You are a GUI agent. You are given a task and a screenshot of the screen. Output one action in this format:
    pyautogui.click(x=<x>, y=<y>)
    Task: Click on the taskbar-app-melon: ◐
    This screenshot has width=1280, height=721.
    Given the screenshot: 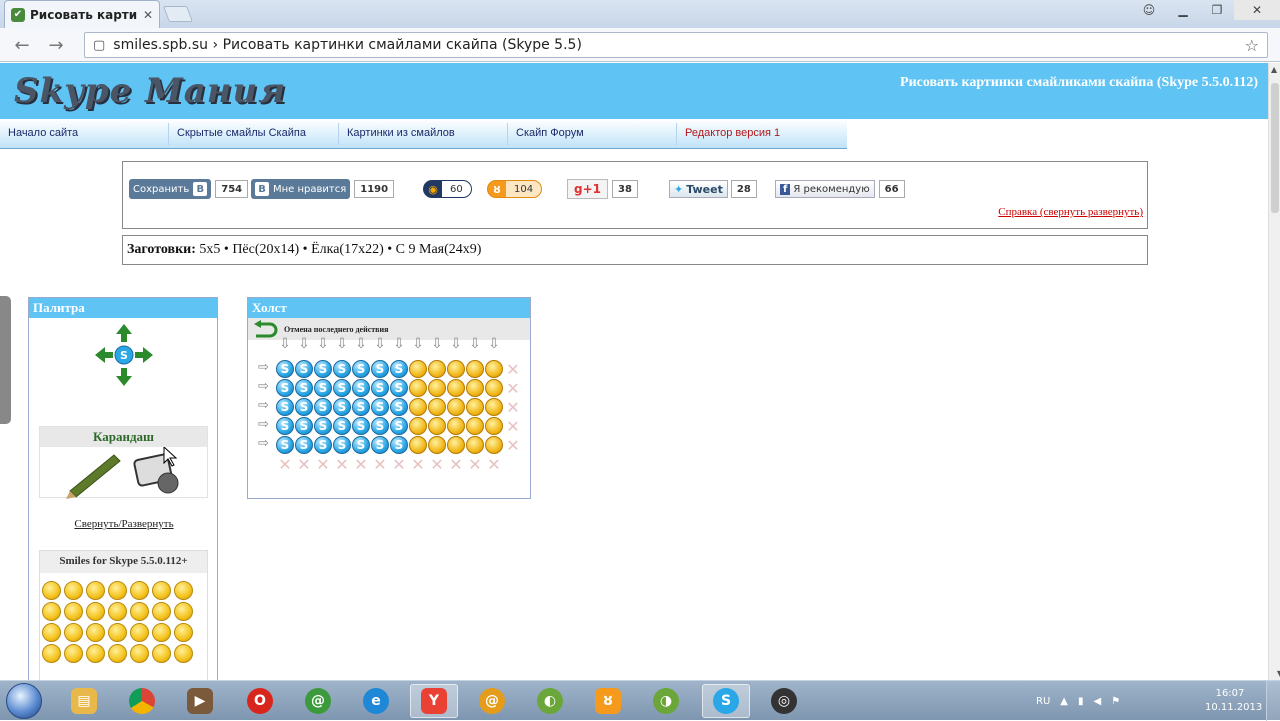 What is the action you would take?
    pyautogui.click(x=550, y=701)
    